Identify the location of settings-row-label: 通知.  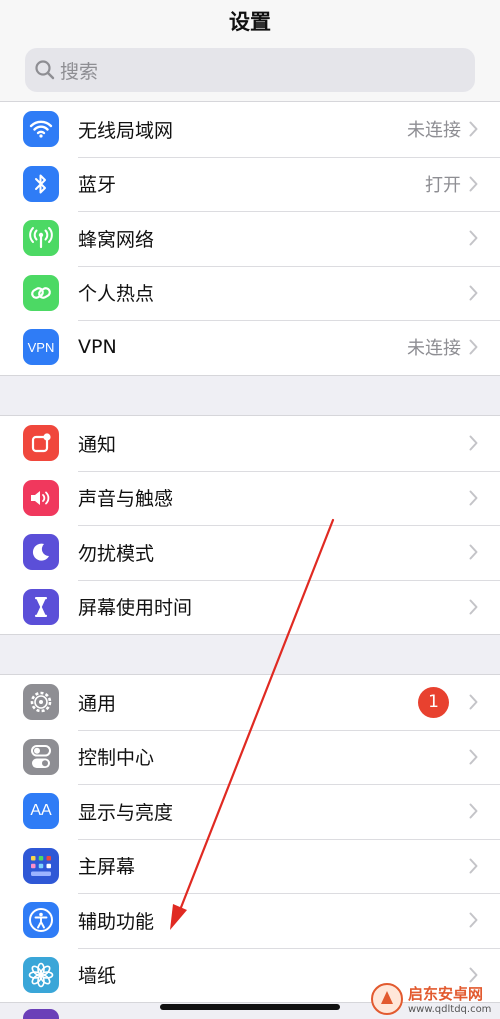
(97, 444).